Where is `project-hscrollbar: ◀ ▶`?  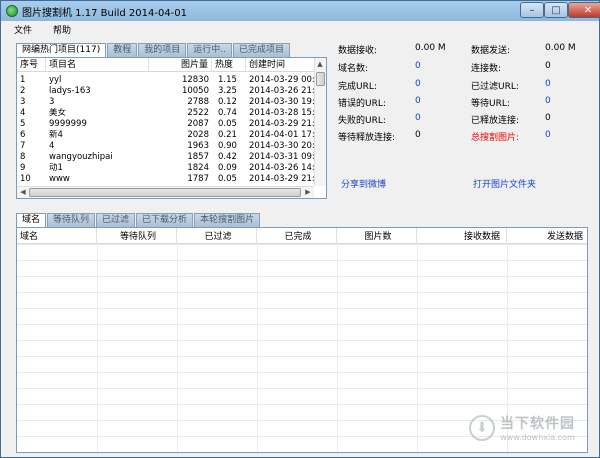 project-hscrollbar: ◀ ▶ is located at coordinates (165, 192).